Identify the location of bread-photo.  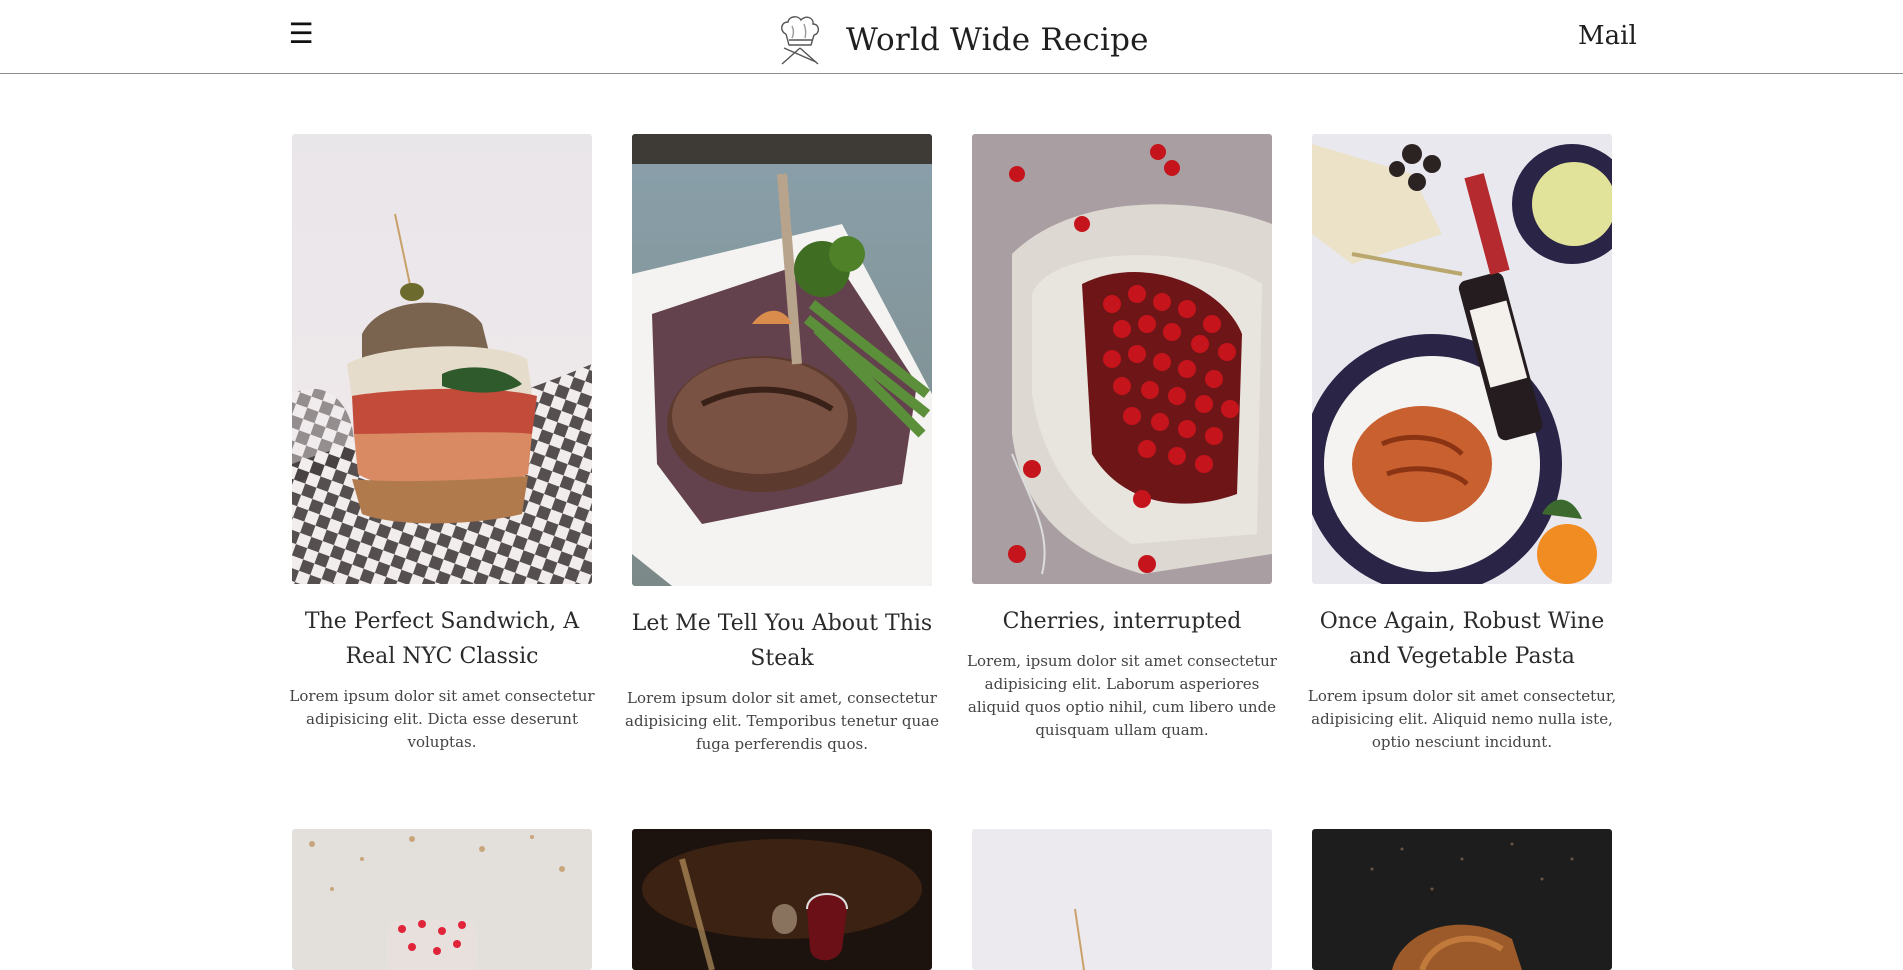
(1462, 899).